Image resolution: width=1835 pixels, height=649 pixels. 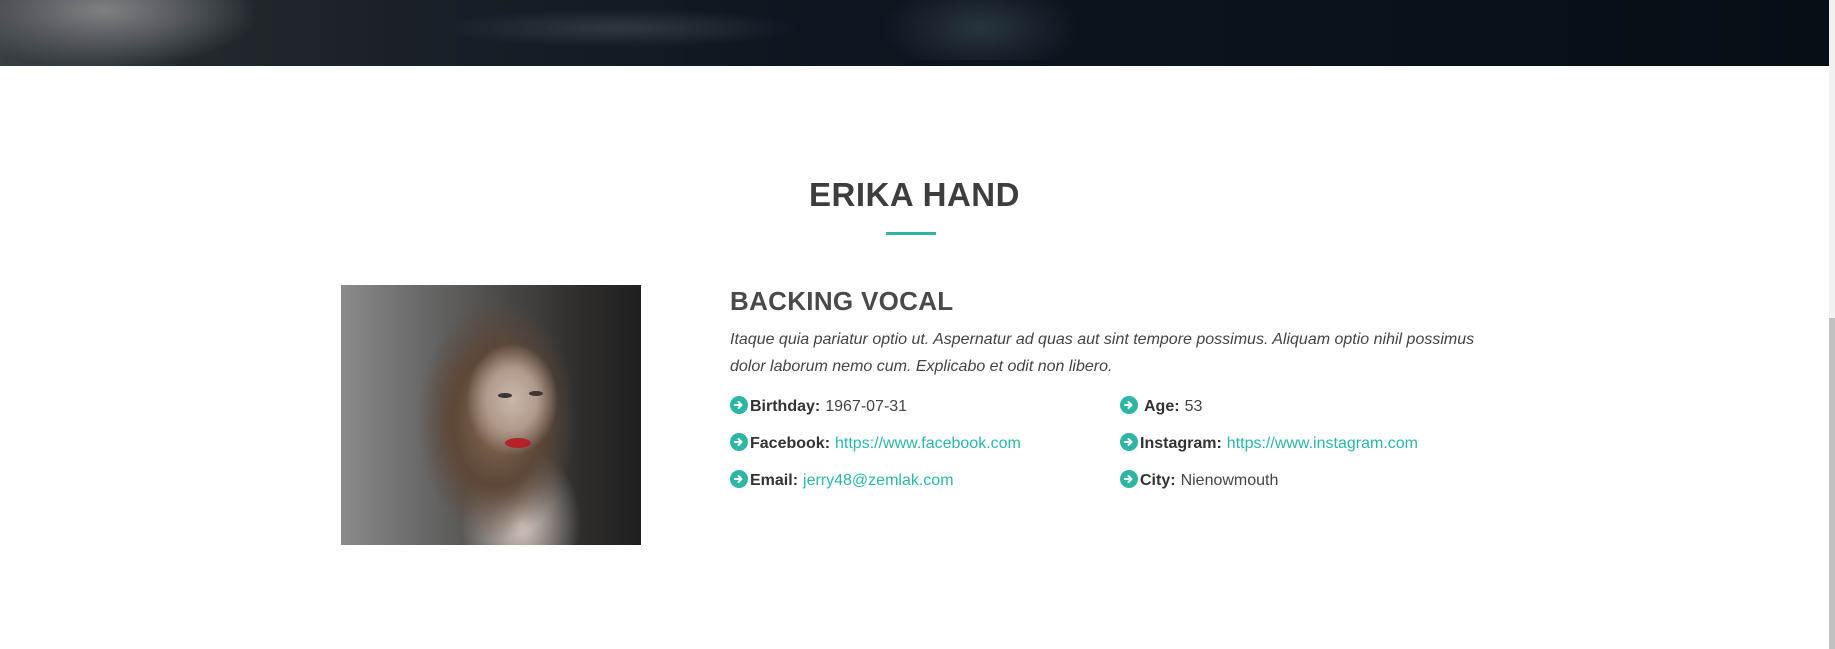 What do you see at coordinates (928, 444) in the screenshot?
I see `facebook-link: https://www.facebook.com` at bounding box center [928, 444].